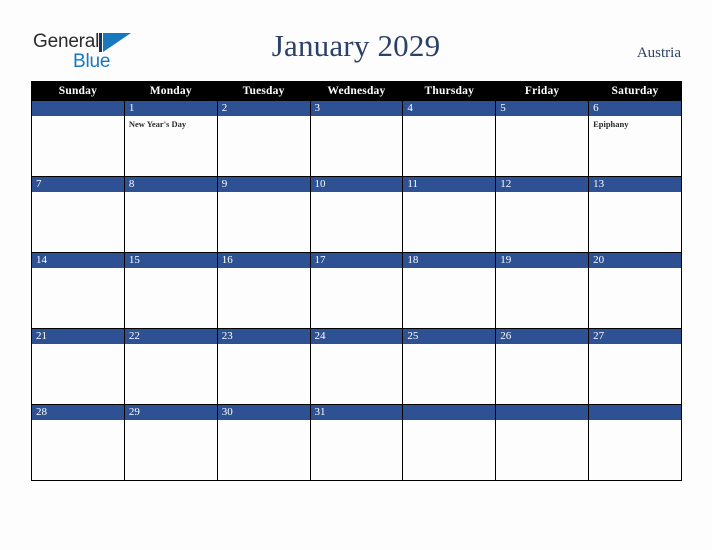 Image resolution: width=712 pixels, height=550 pixels. Describe the element at coordinates (78, 290) in the screenshot. I see `calendar-day-cell: 14` at that location.